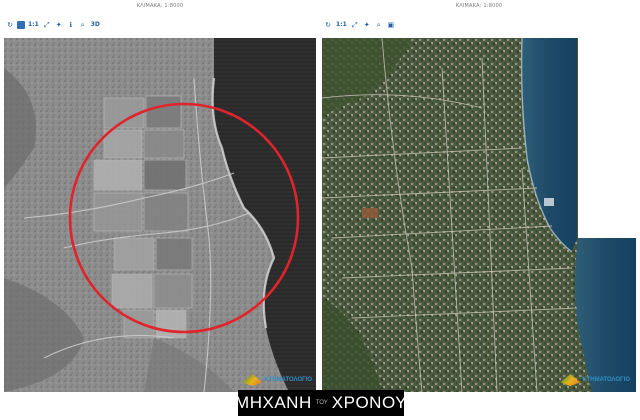 The width and height of the screenshot is (640, 420). What do you see at coordinates (21, 25) in the screenshot?
I see `bookmark-icon` at bounding box center [21, 25].